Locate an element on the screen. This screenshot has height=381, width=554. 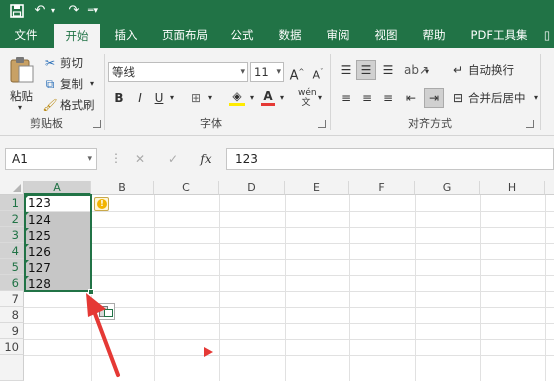
format-painter-icon: 🖌 is located at coordinates (50, 105).